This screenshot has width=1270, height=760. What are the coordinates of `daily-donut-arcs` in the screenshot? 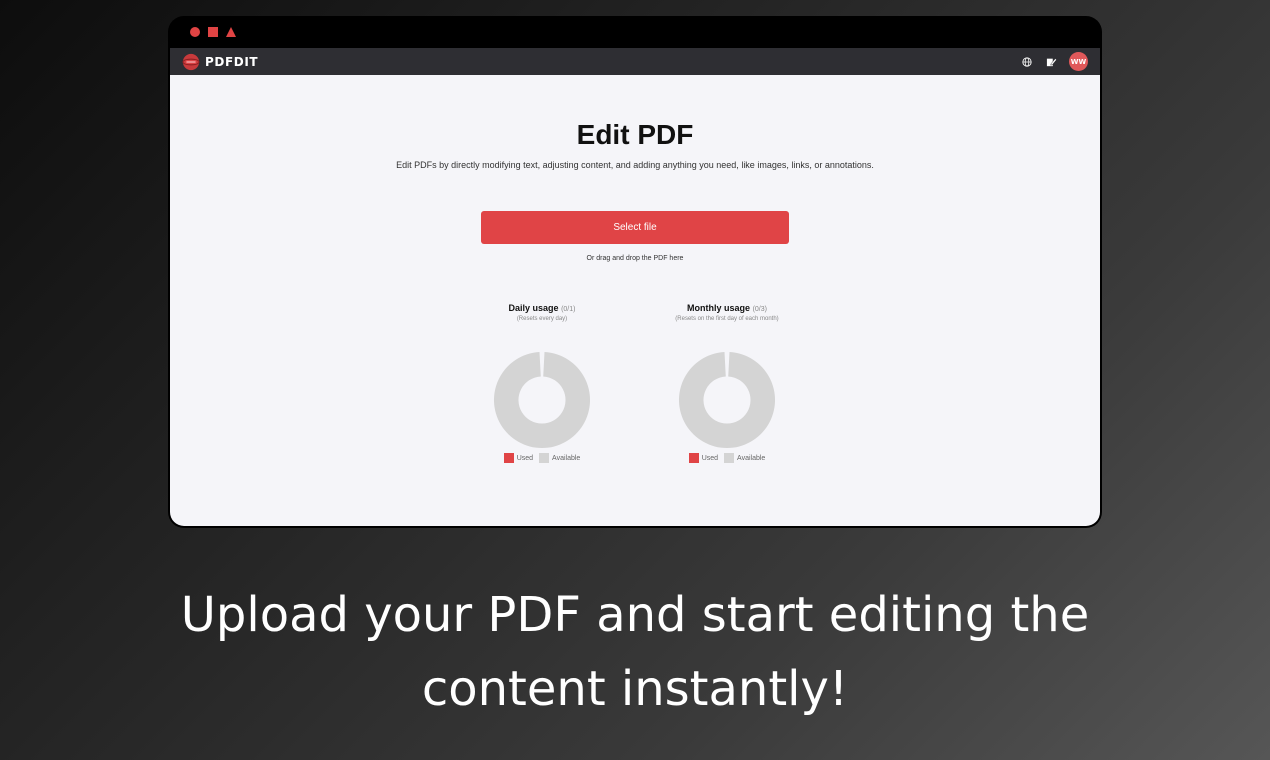 It's located at (542, 400).